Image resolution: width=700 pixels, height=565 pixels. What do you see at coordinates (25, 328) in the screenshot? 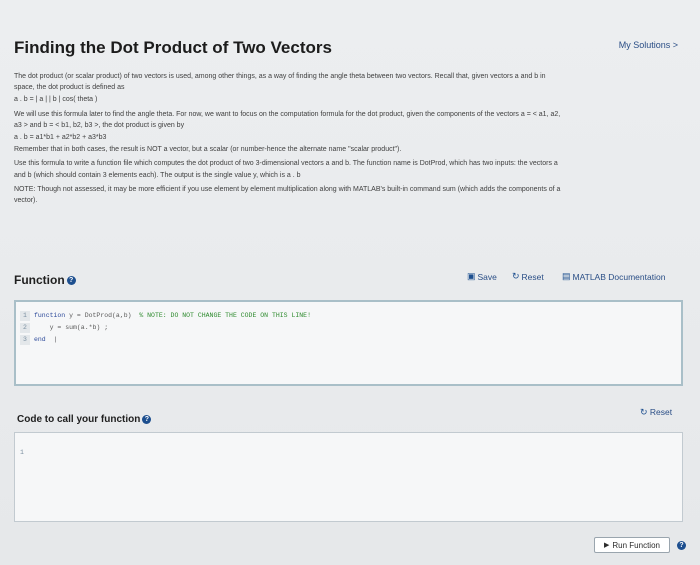
I see `line-number: 2` at bounding box center [25, 328].